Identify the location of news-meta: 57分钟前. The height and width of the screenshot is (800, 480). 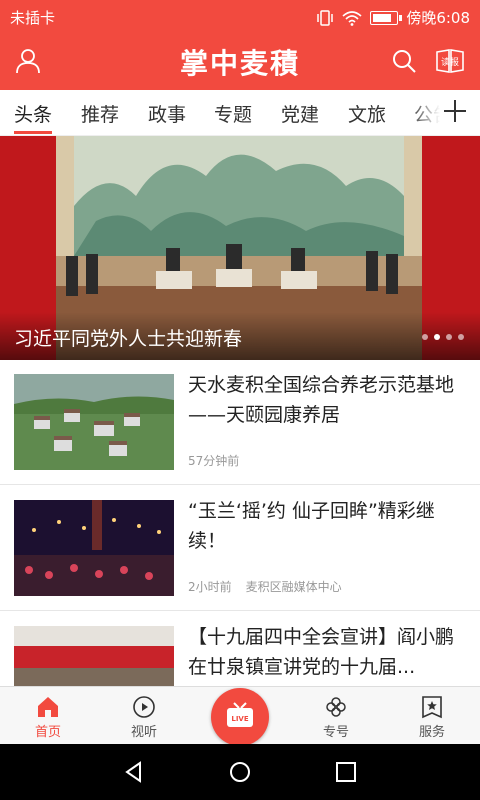
(213, 460).